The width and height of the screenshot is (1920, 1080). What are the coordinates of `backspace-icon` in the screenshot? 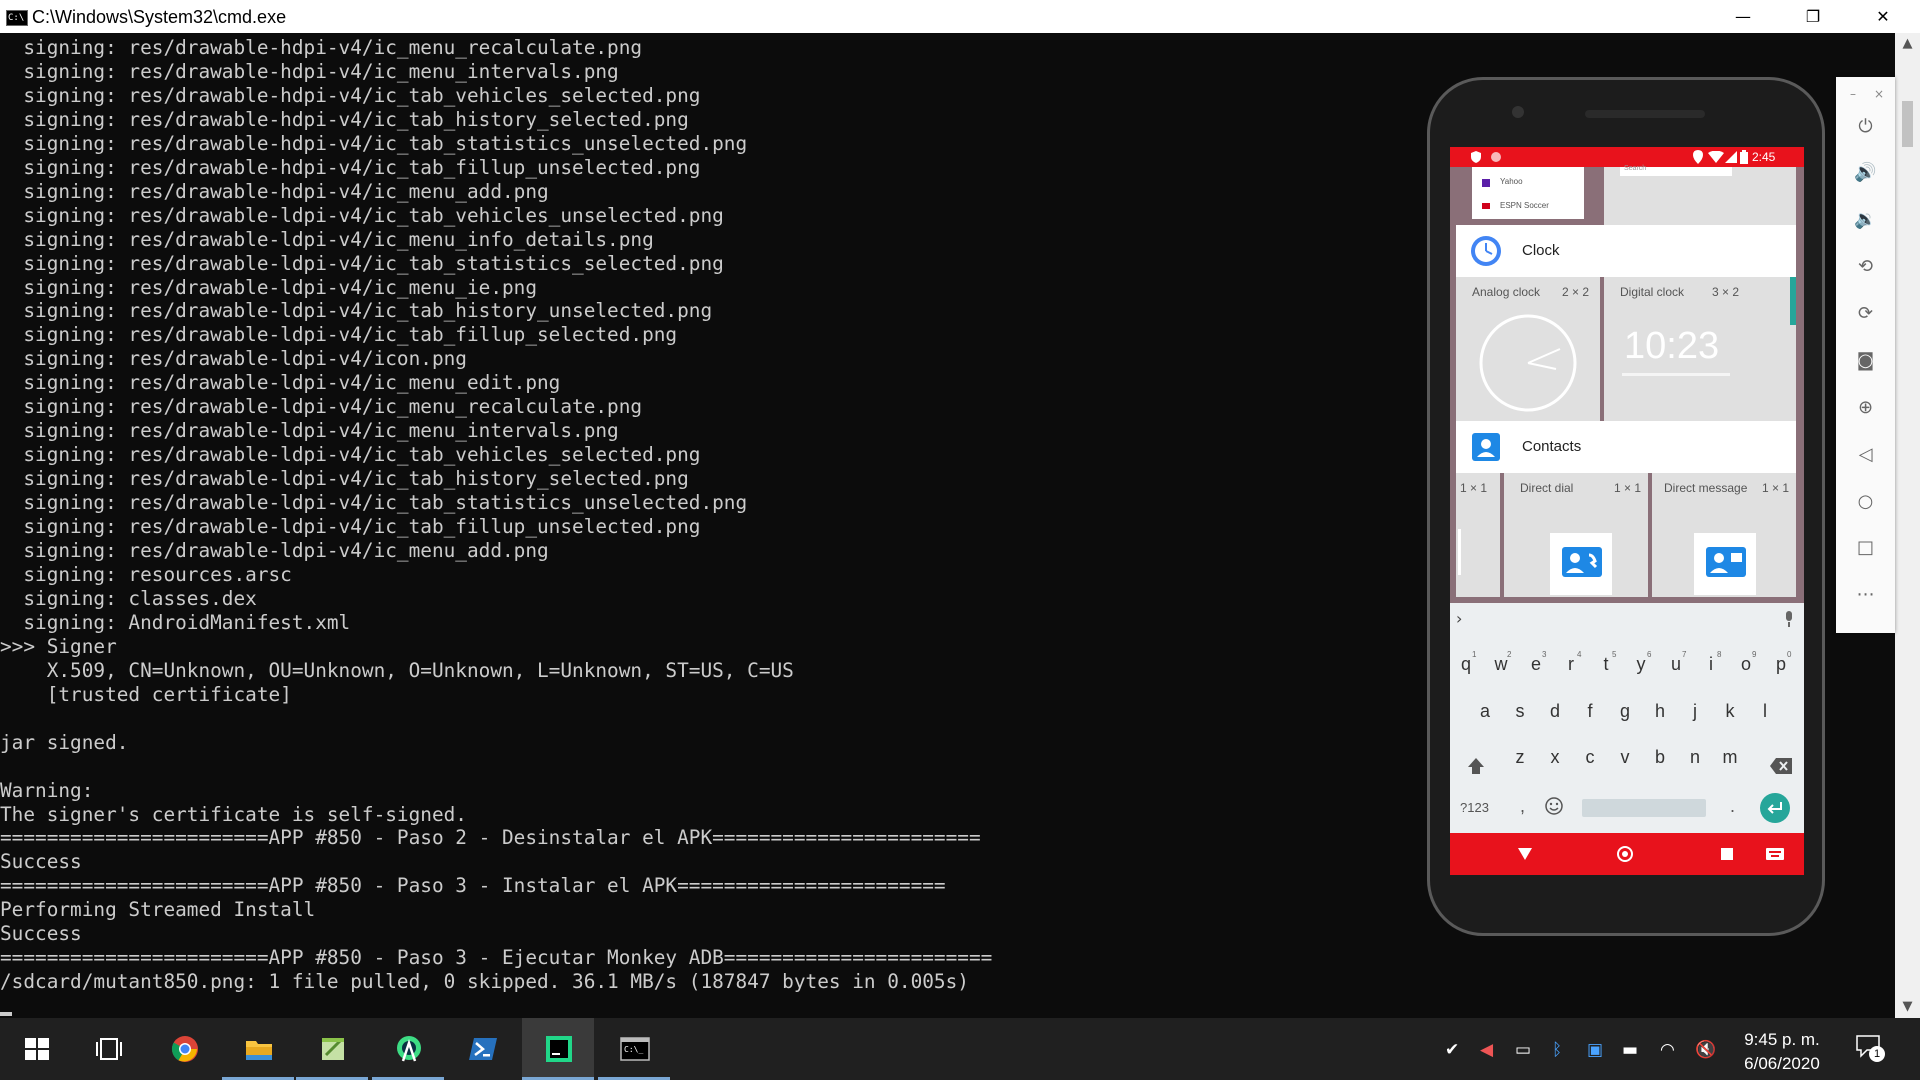 It's located at (1781, 766).